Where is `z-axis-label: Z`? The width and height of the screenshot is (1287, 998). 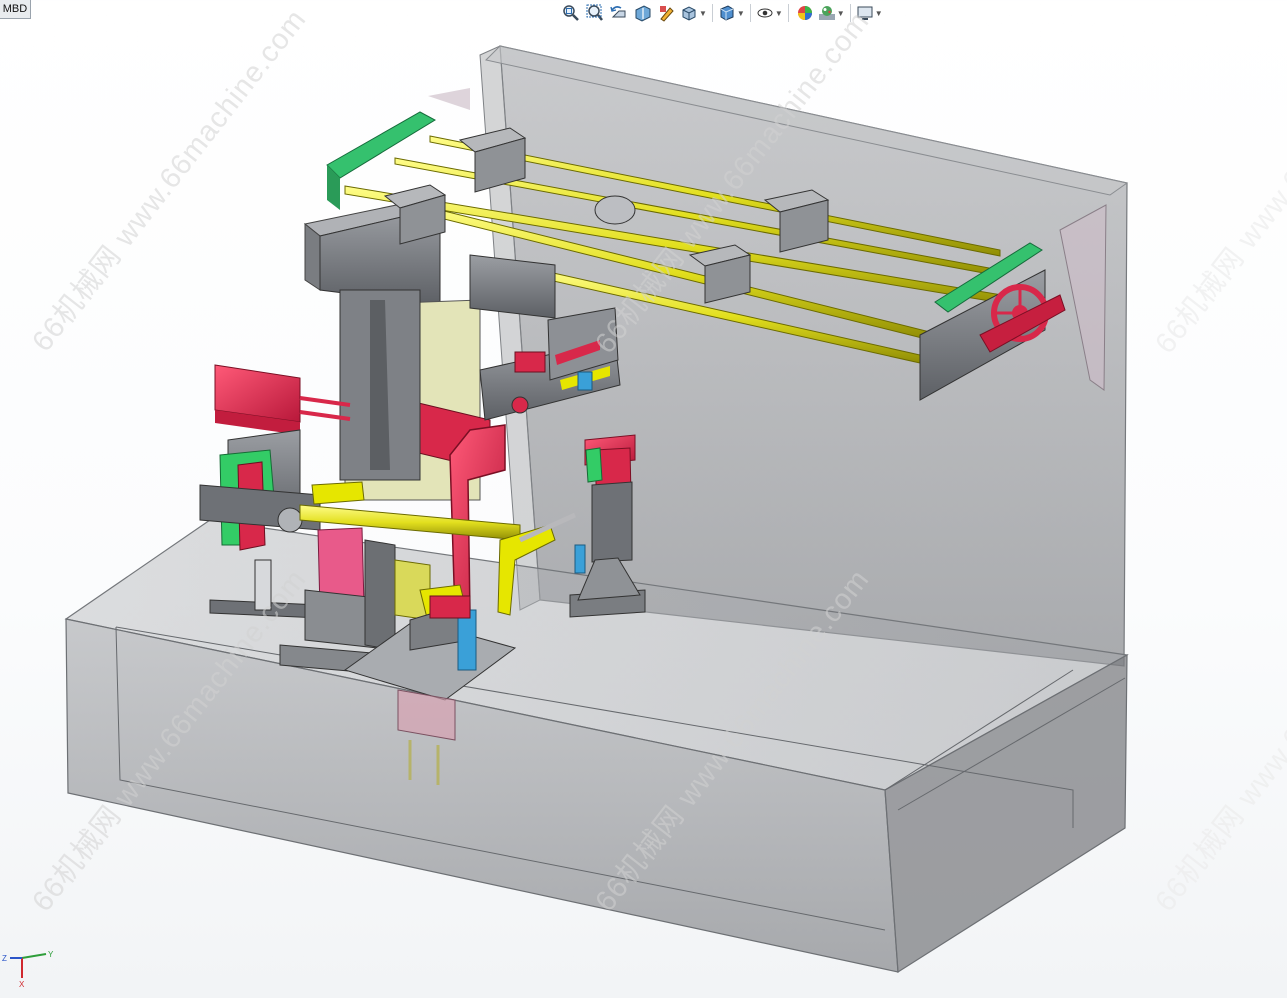
z-axis-label: Z is located at coordinates (4, 958).